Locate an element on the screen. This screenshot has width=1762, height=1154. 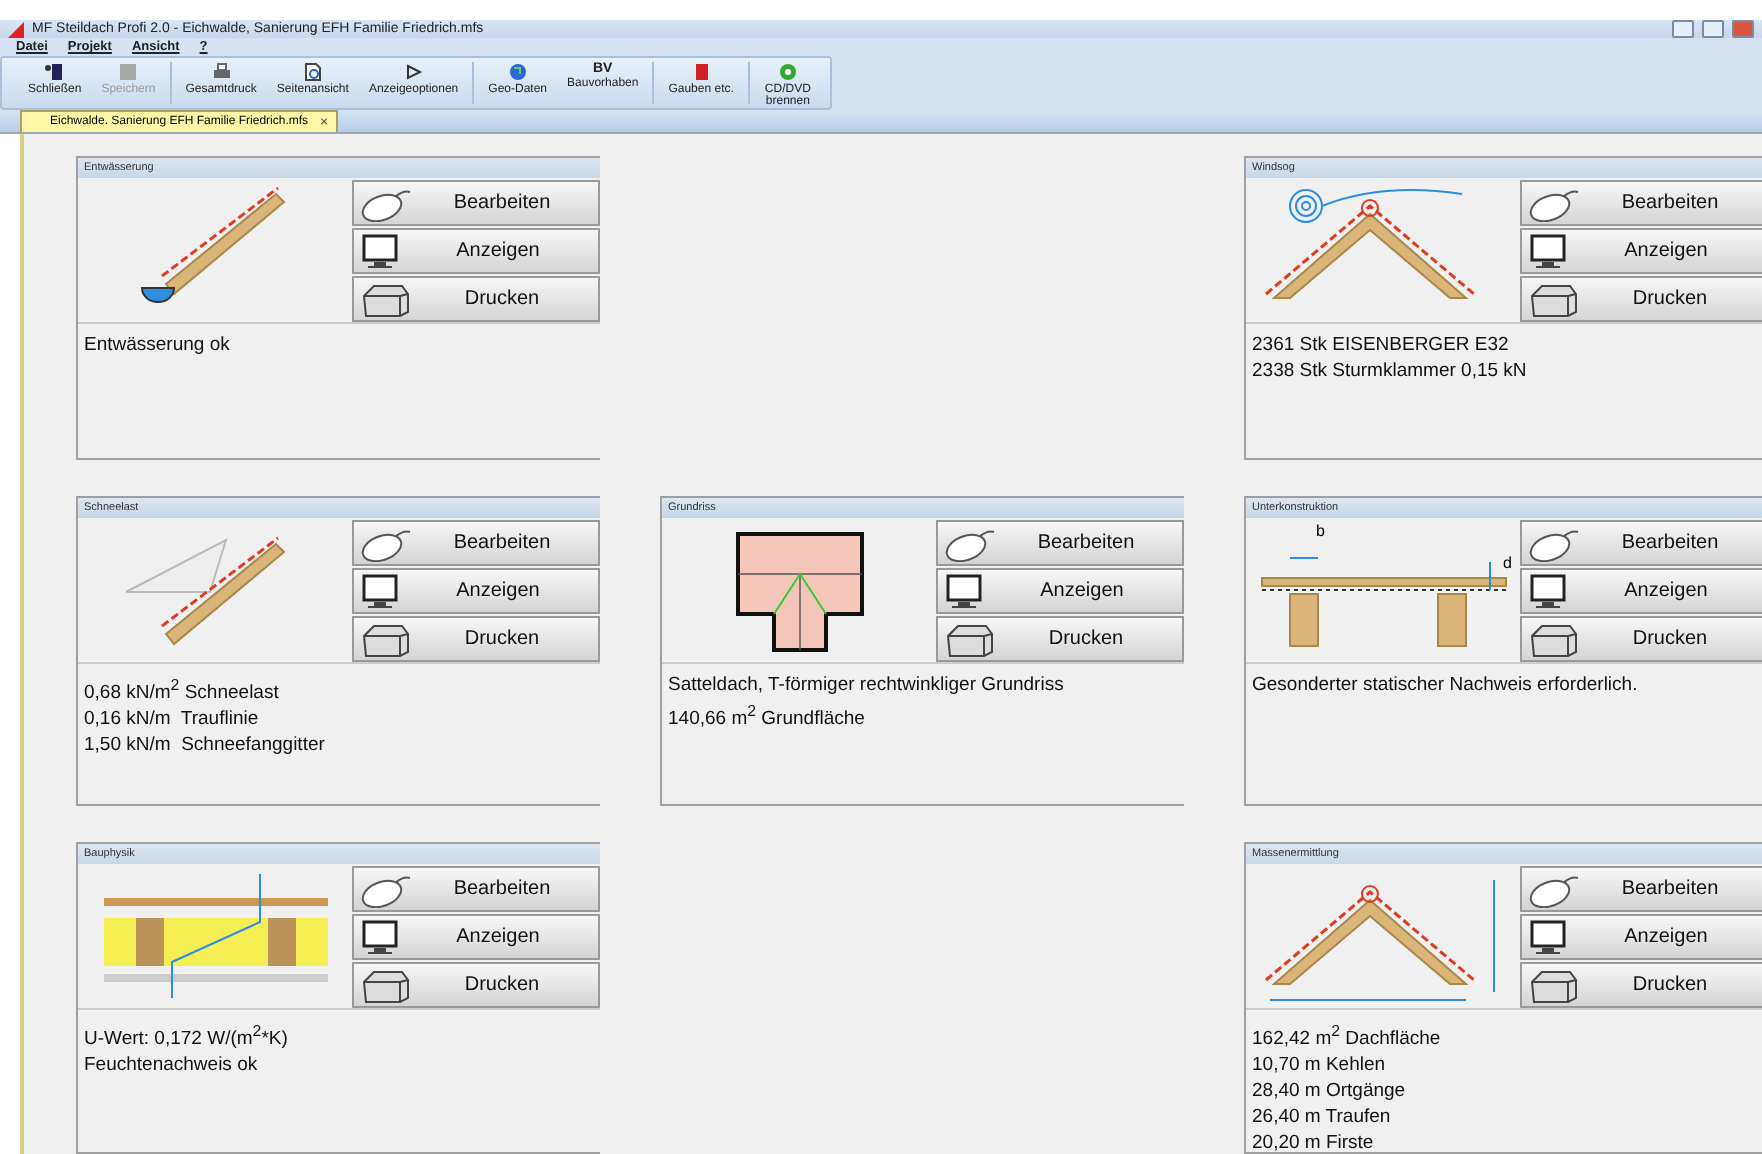
result-text: 10,70 m Kehlen is located at coordinates (1320, 1066).